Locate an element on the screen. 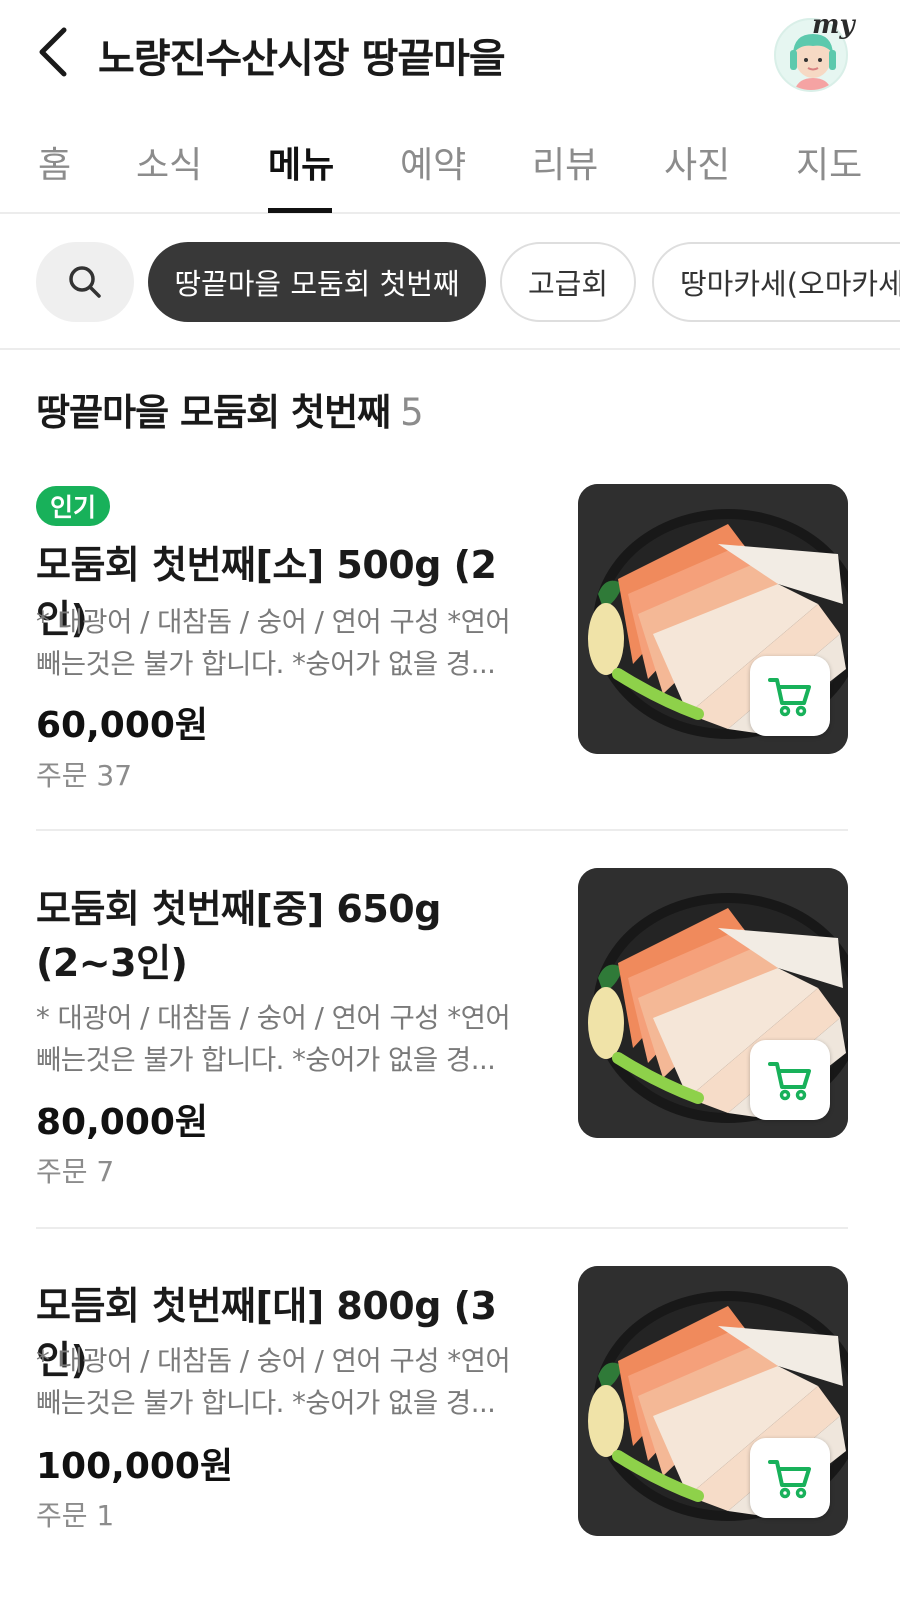 This screenshot has width=900, height=1598. top-bar: 노량진수산시장 땅끝마을 my is located at coordinates (450, 53).